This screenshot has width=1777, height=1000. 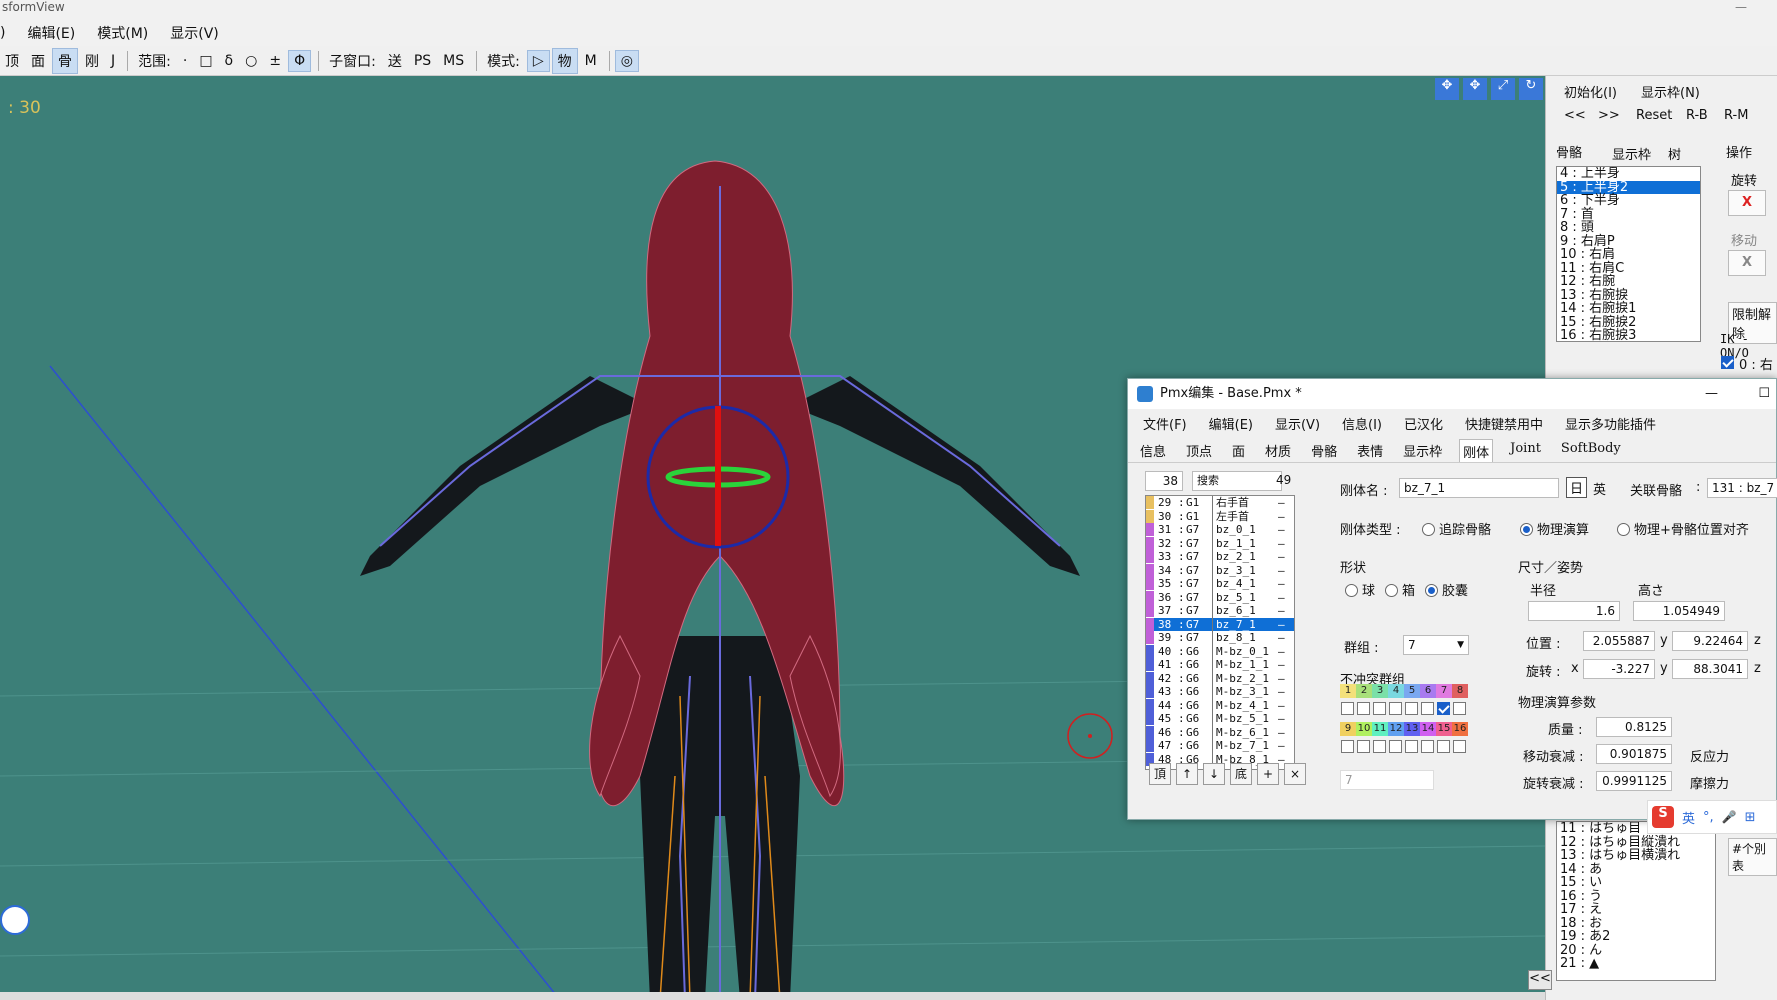 What do you see at coordinates (1697, 115) in the screenshot?
I see `rb-button: R-B` at bounding box center [1697, 115].